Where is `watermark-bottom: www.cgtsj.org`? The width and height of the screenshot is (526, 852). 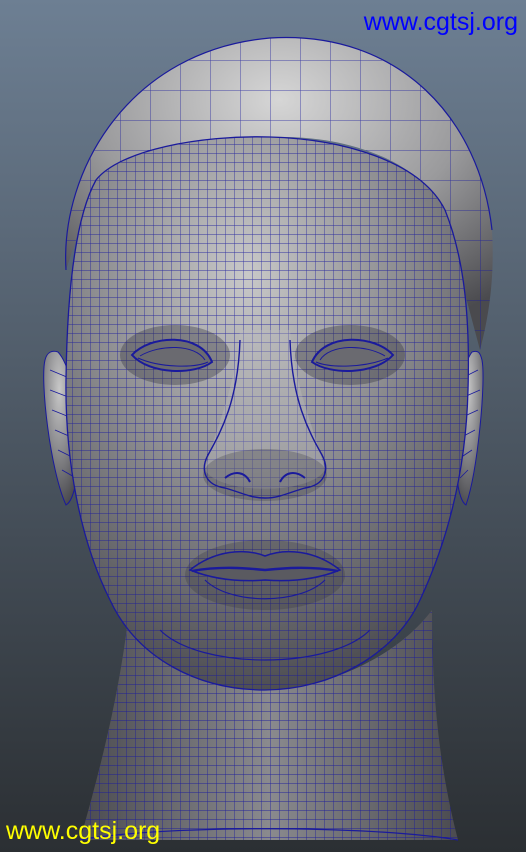
watermark-bottom: www.cgtsj.org is located at coordinates (83, 831).